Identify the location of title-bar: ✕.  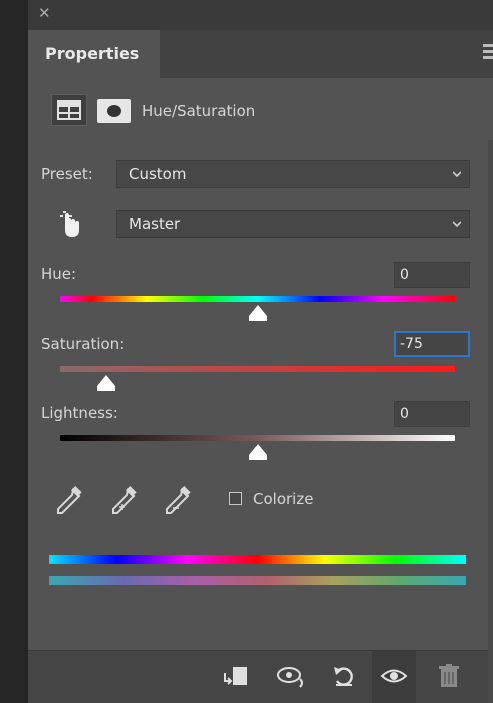
(260, 15).